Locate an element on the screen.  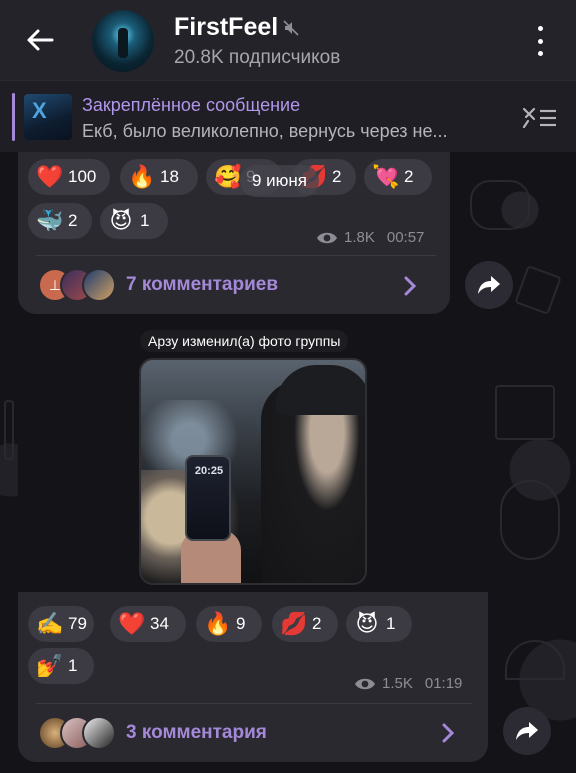
reaction-count: 34 is located at coordinates (159, 623).